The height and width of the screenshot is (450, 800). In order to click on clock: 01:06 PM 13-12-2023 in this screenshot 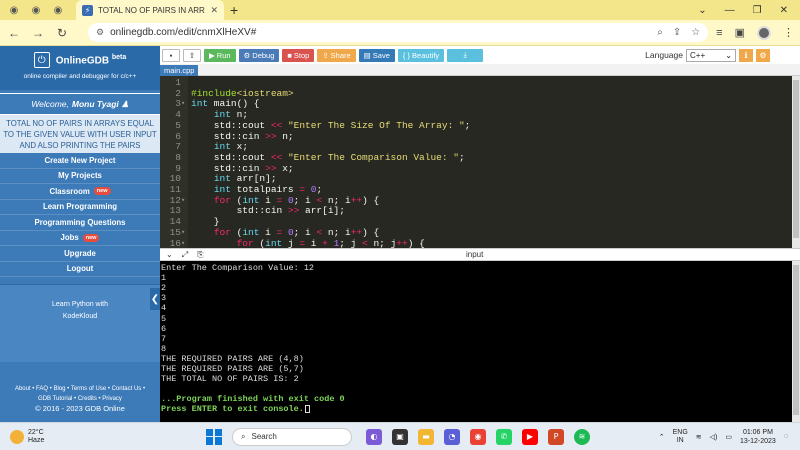, I will do `click(758, 437)`.